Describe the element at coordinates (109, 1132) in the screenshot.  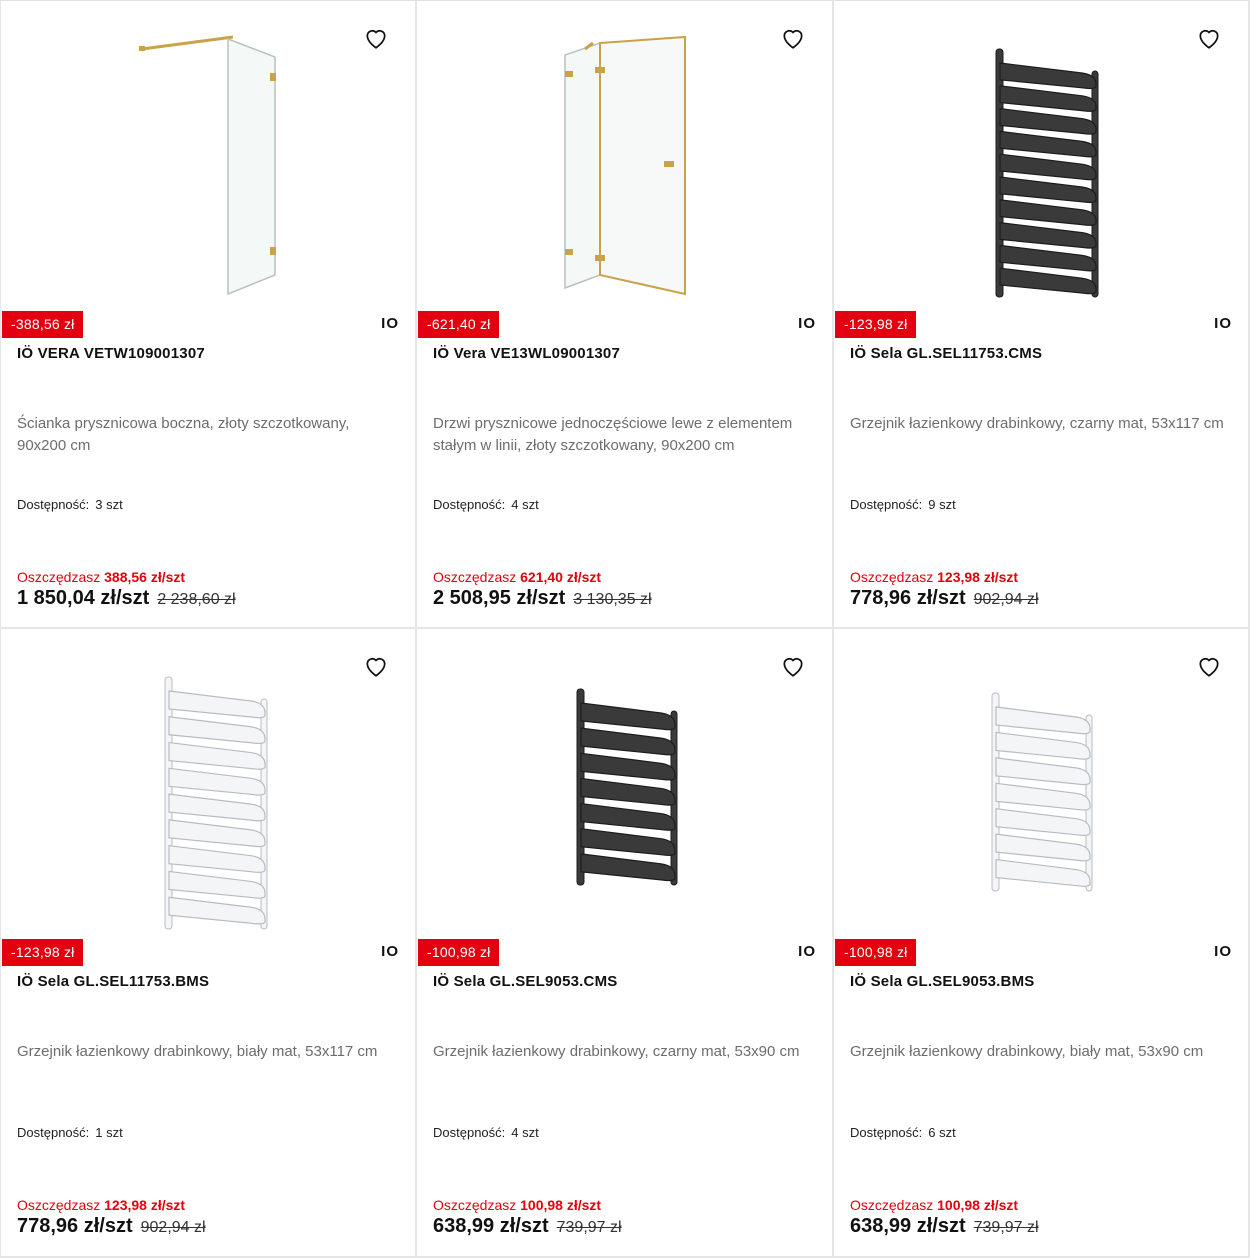
I see `availability-value: 1 szt` at that location.